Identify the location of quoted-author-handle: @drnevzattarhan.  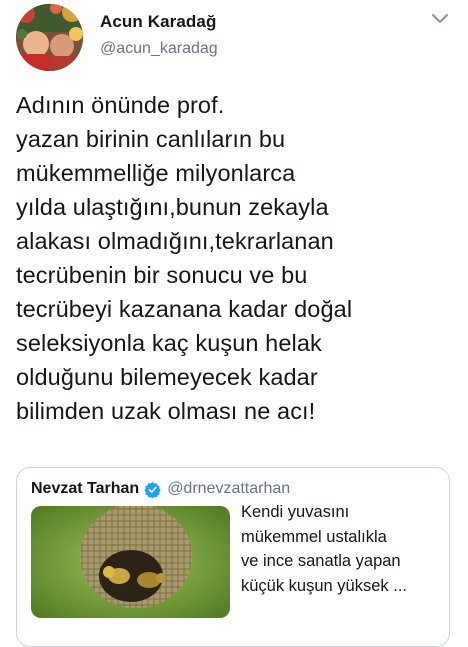
(229, 488).